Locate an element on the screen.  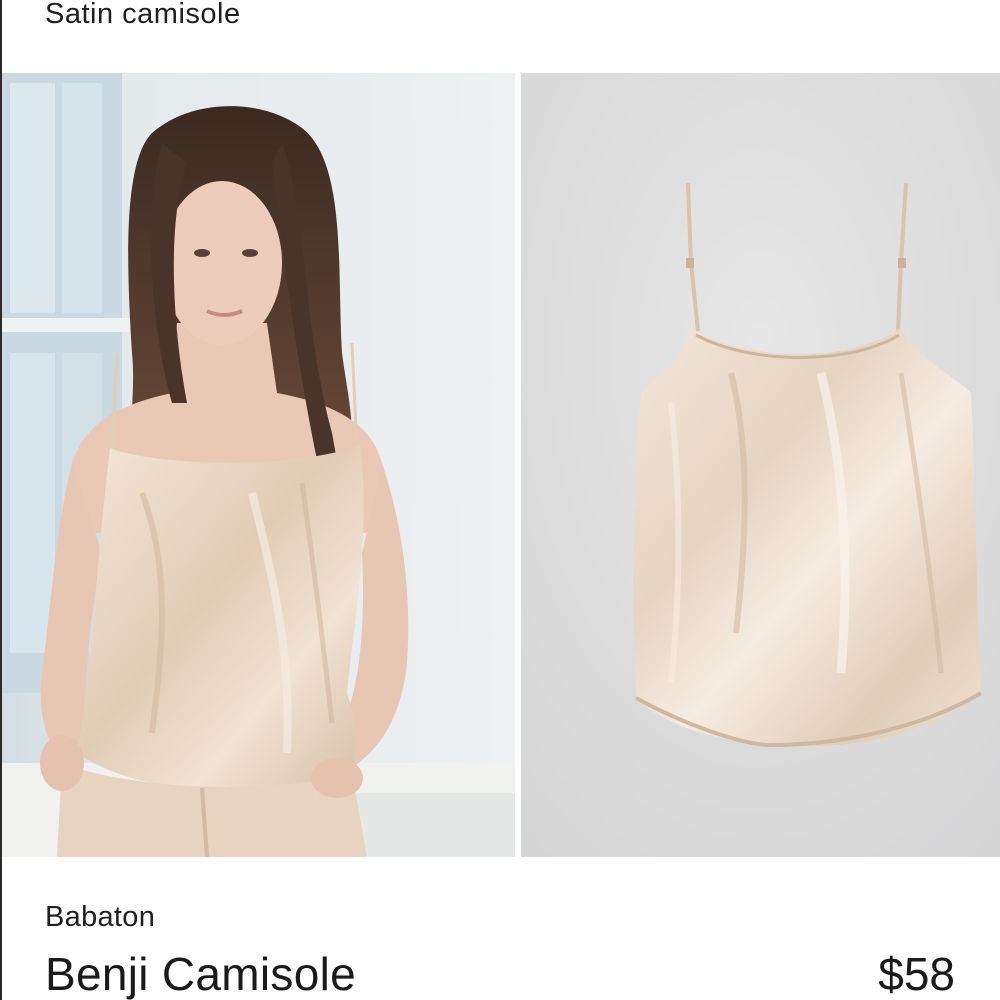
product-name: Benji Camisole is located at coordinates (200, 973).